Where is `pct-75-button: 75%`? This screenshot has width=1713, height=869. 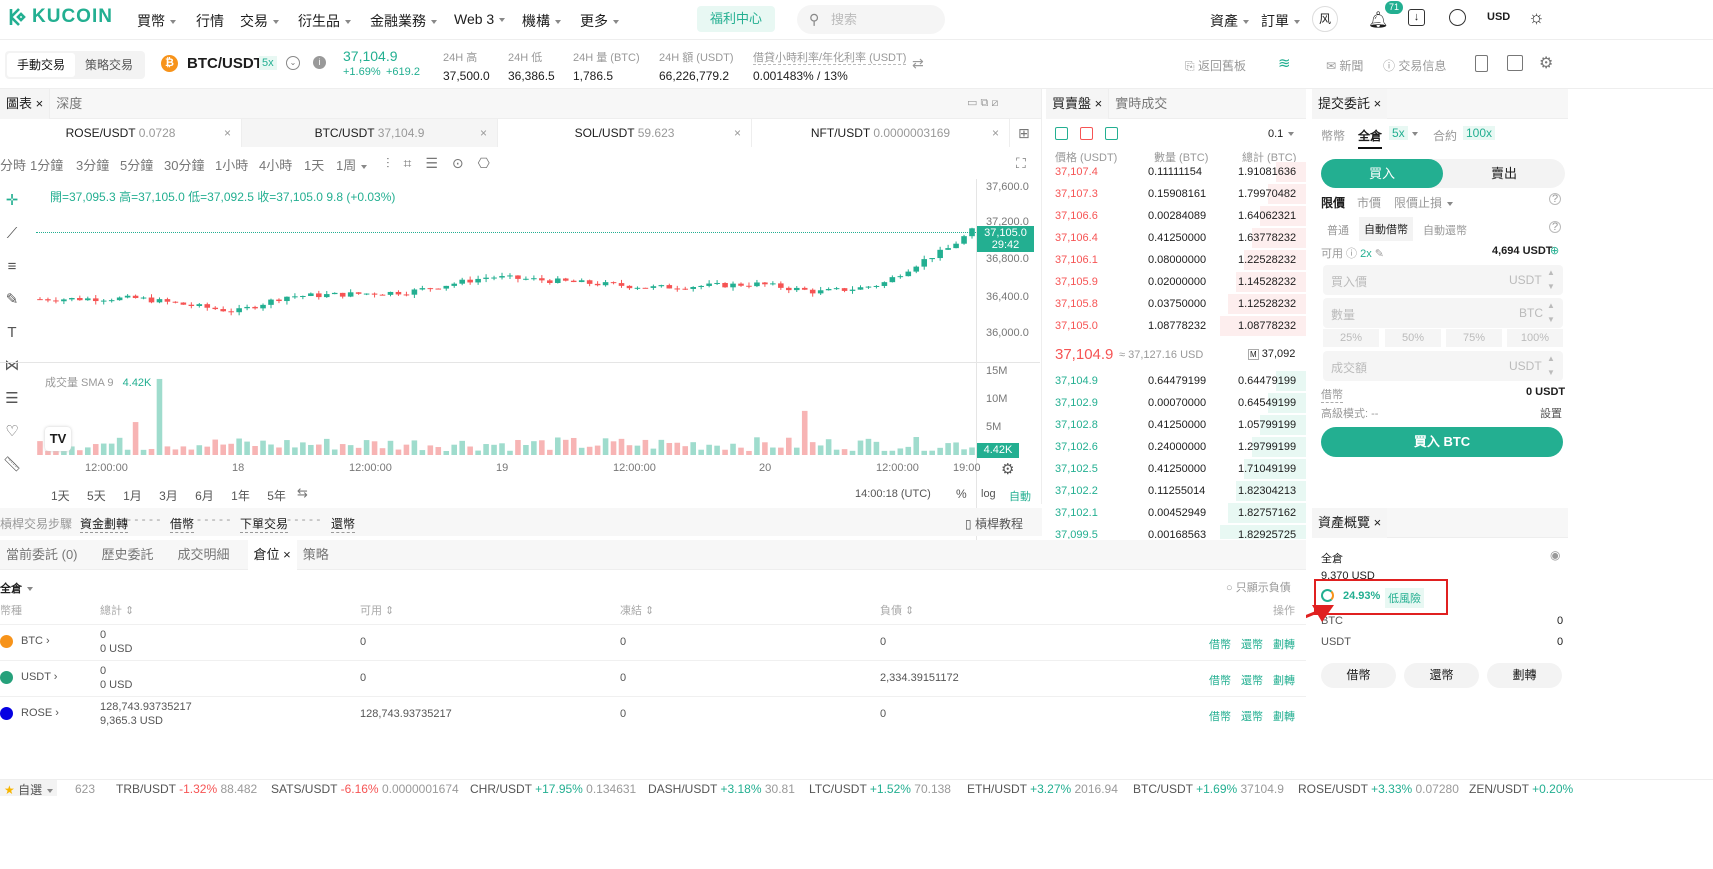
pct-75-button: 75% is located at coordinates (1474, 338).